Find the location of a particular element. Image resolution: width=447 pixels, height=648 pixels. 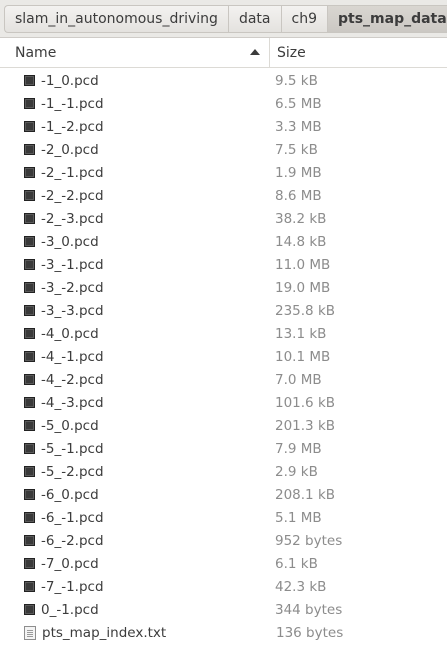

name-column-header: Name is located at coordinates (135, 52).